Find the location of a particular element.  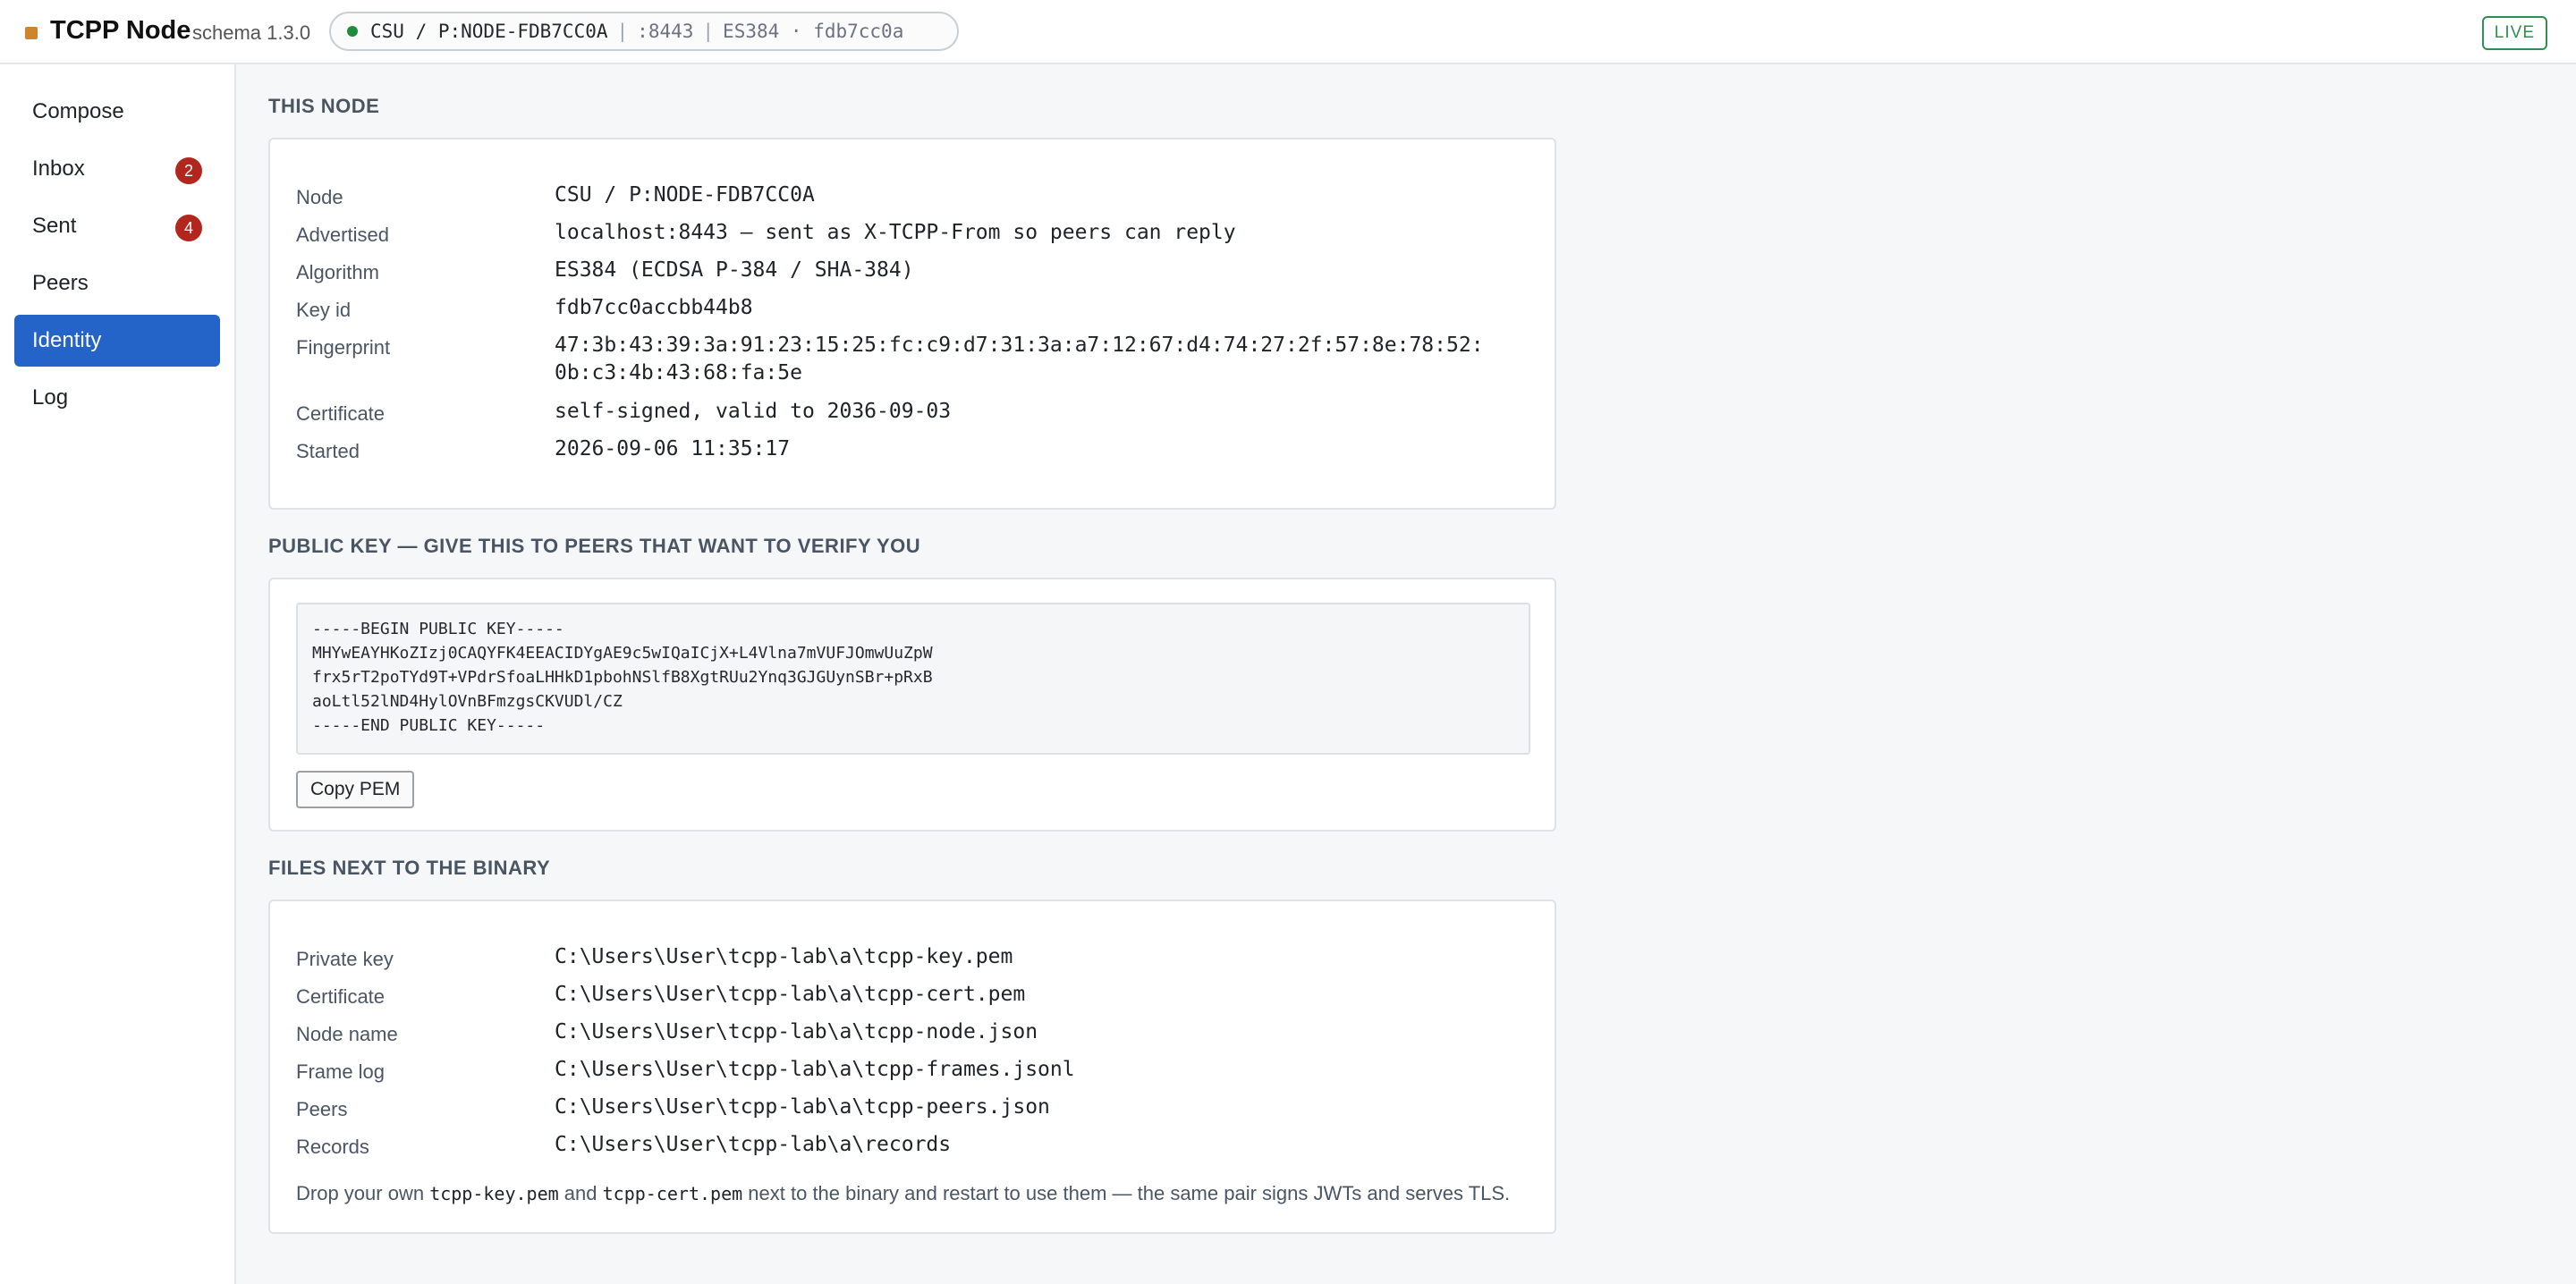

sidebar-item-peers: Peers is located at coordinates (117, 283).